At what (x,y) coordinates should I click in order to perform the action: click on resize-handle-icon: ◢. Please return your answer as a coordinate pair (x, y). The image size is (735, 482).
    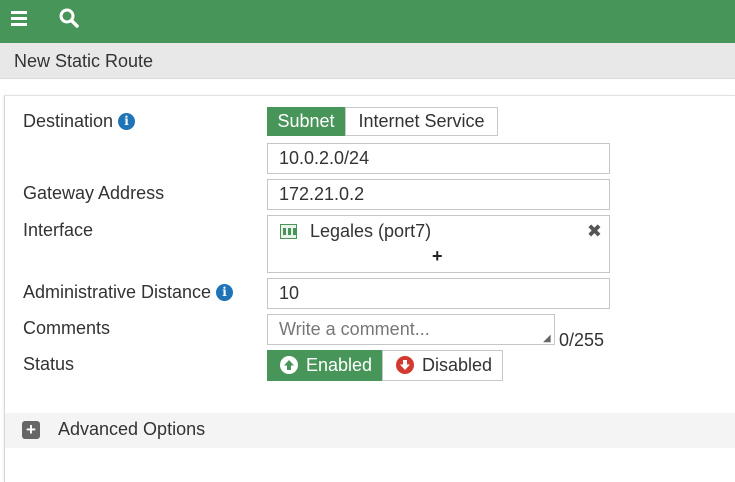
    Looking at the image, I should click on (548, 338).